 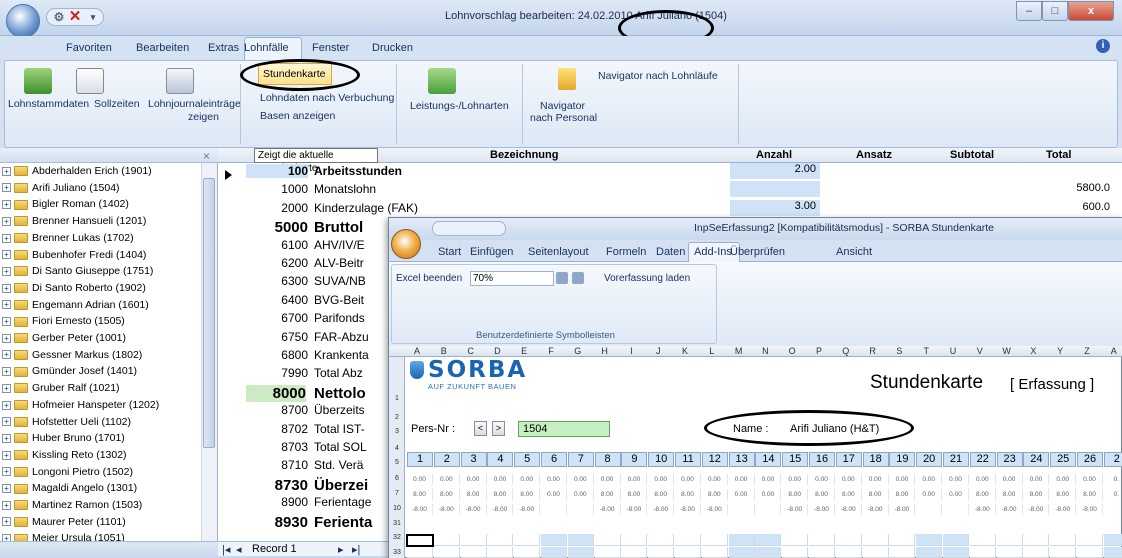 I want to click on row-number: 10, so click(x=397, y=508).